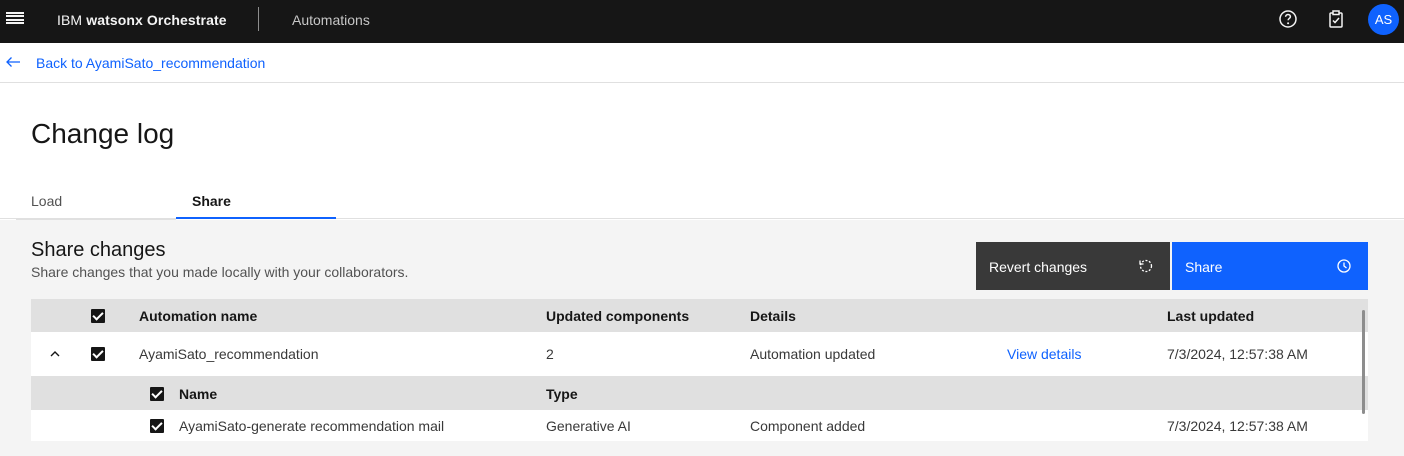 The image size is (1404, 456). Describe the element at coordinates (1363, 362) in the screenshot. I see `table-scrollbar` at that location.